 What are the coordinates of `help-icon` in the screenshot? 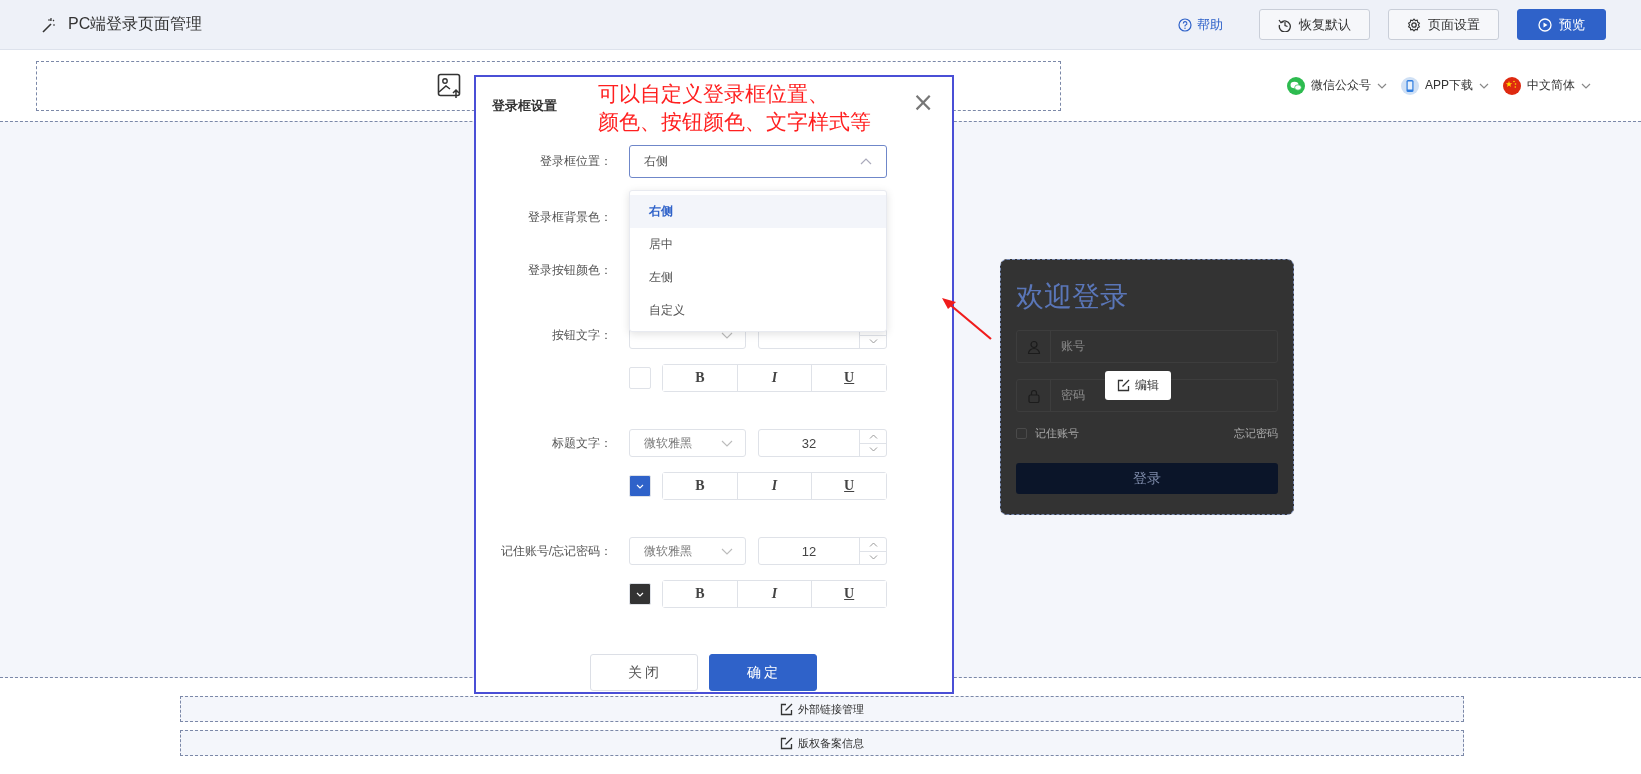 It's located at (1185, 24).